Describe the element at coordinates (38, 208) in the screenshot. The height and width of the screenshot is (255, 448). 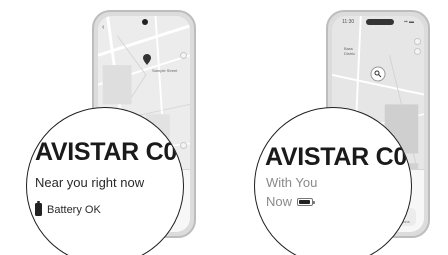
I see `battery-vertical-icon` at that location.